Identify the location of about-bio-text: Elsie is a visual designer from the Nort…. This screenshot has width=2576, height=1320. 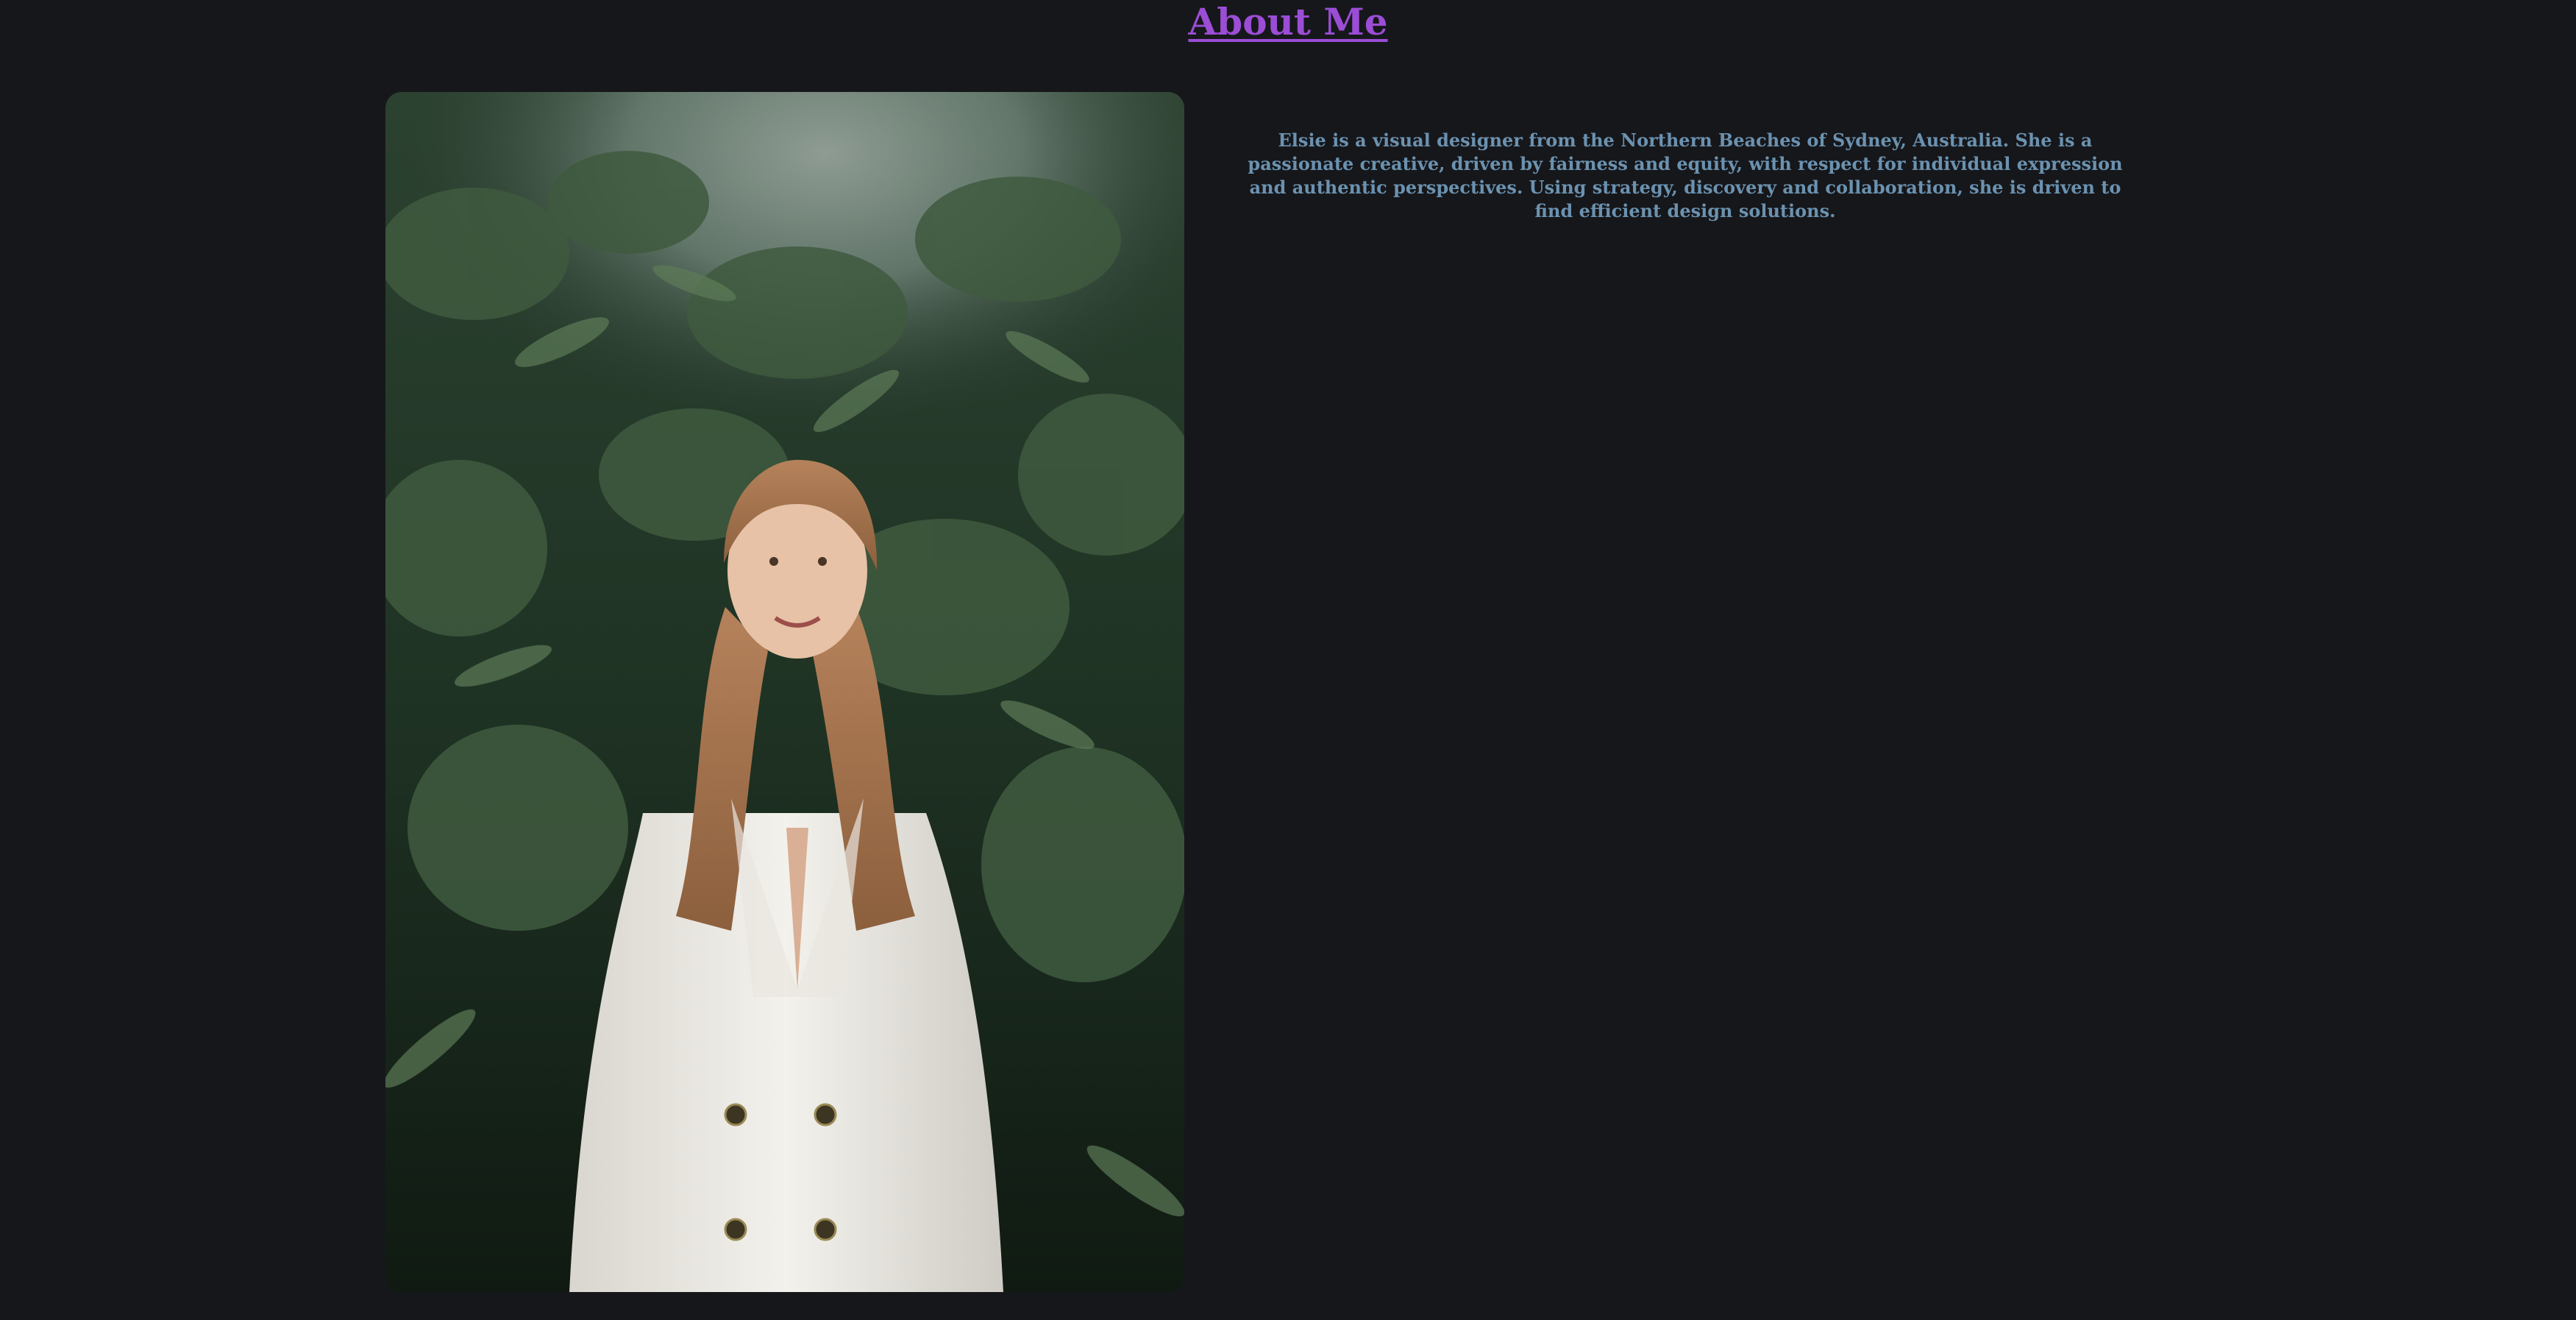
(1685, 175).